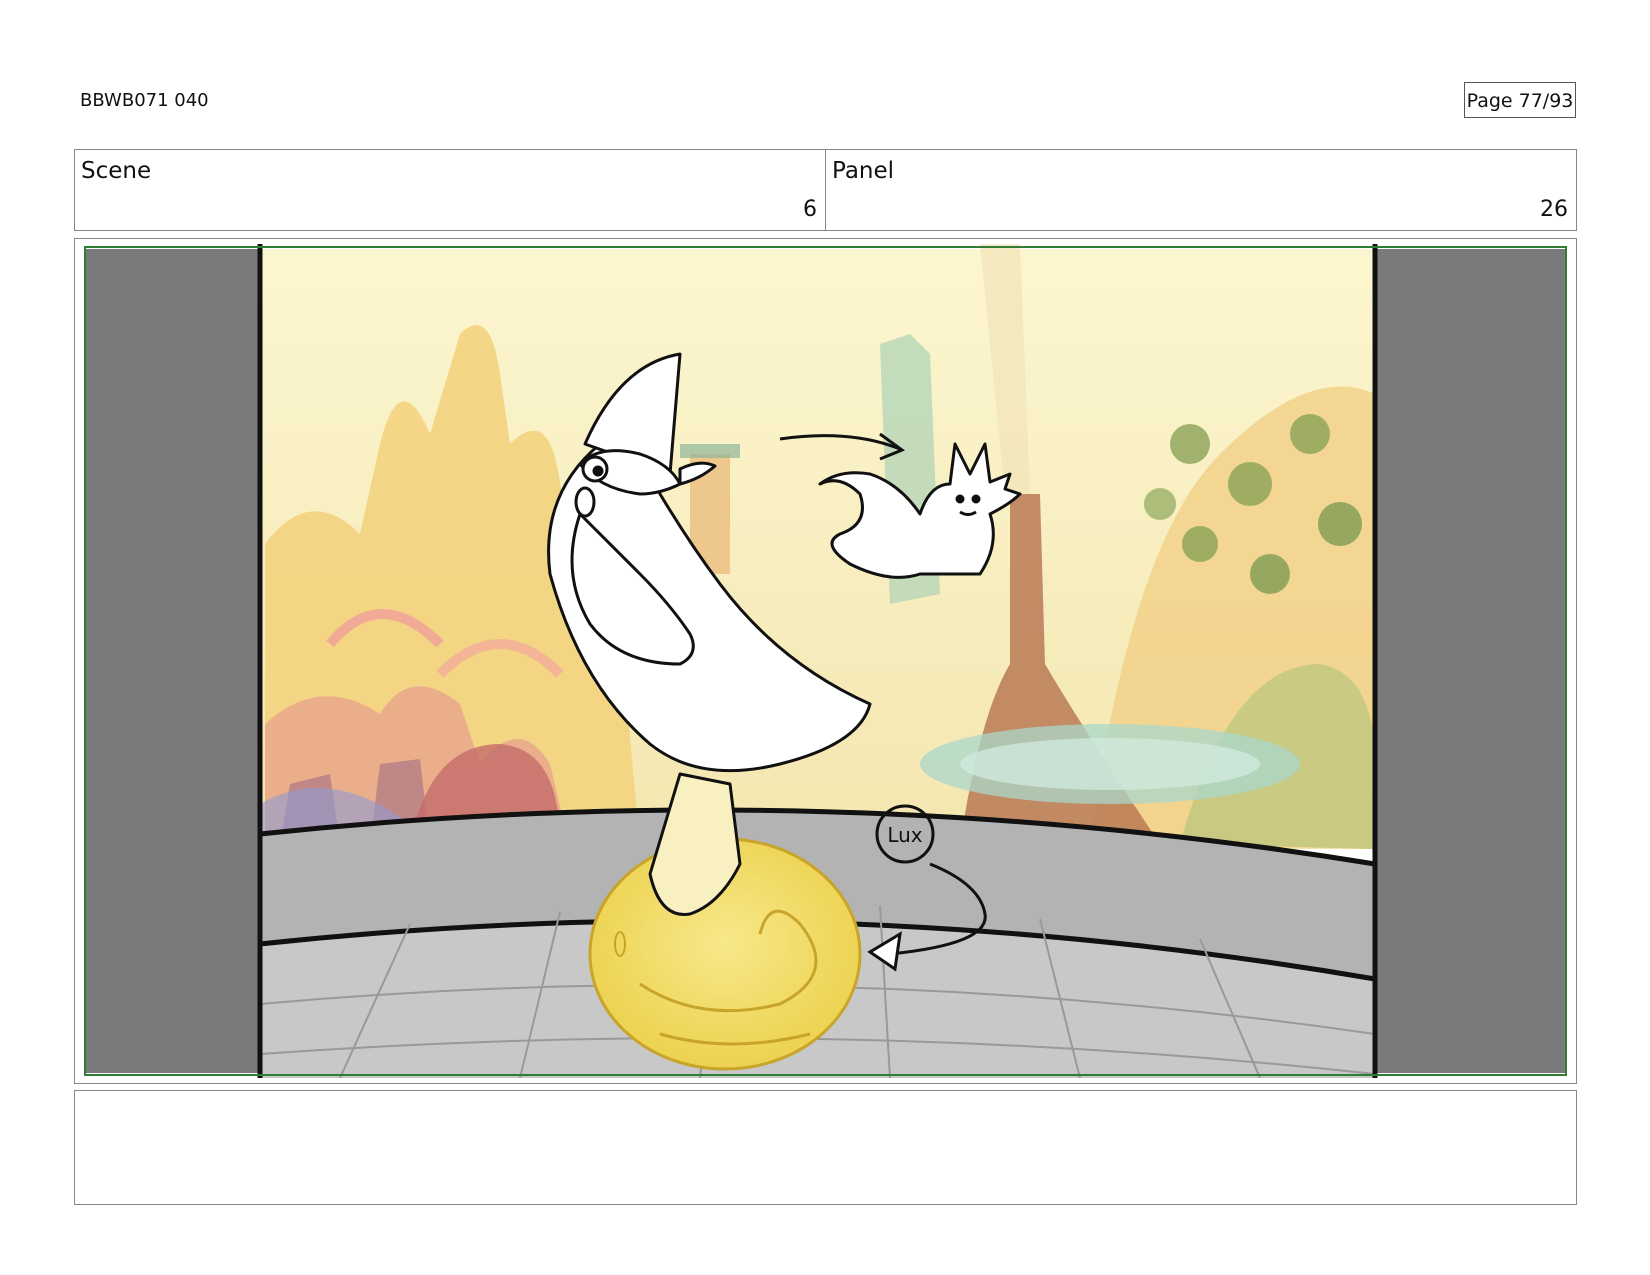  Describe the element at coordinates (904, 835) in the screenshot. I see `lux-label: Lux` at that location.